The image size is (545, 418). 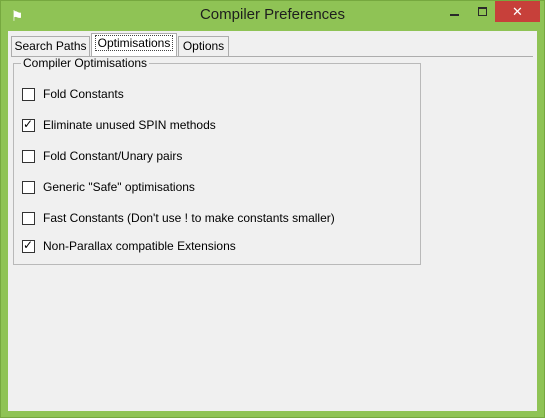 What do you see at coordinates (139, 246) in the screenshot?
I see `option-label: Non-Parallax compatible Extensions` at bounding box center [139, 246].